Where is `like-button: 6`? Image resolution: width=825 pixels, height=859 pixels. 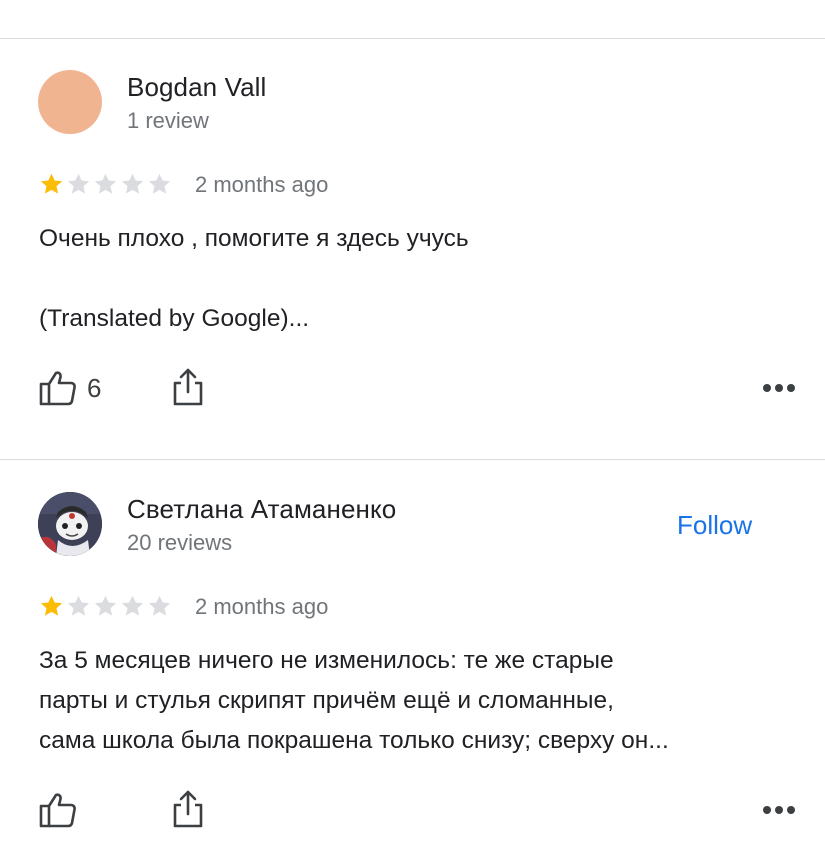
like-button: 6 is located at coordinates (70, 388).